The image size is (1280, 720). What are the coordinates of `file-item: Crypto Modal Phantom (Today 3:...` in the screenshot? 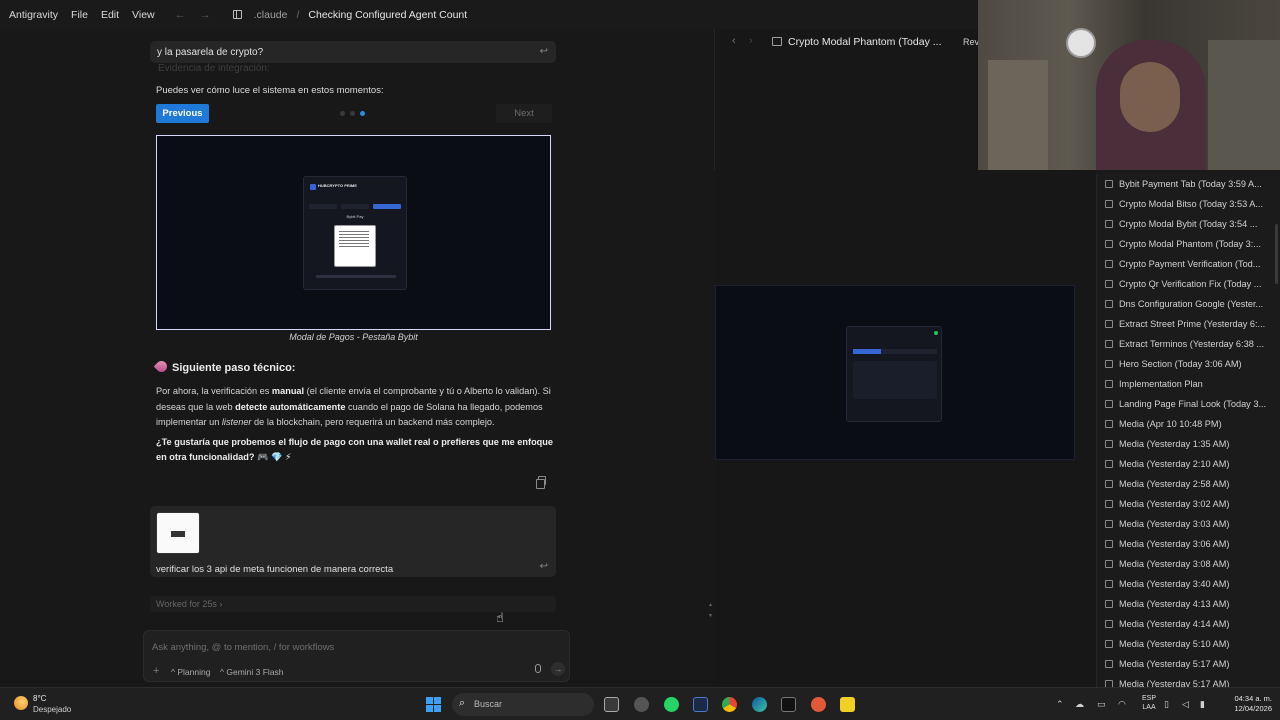 It's located at (1188, 244).